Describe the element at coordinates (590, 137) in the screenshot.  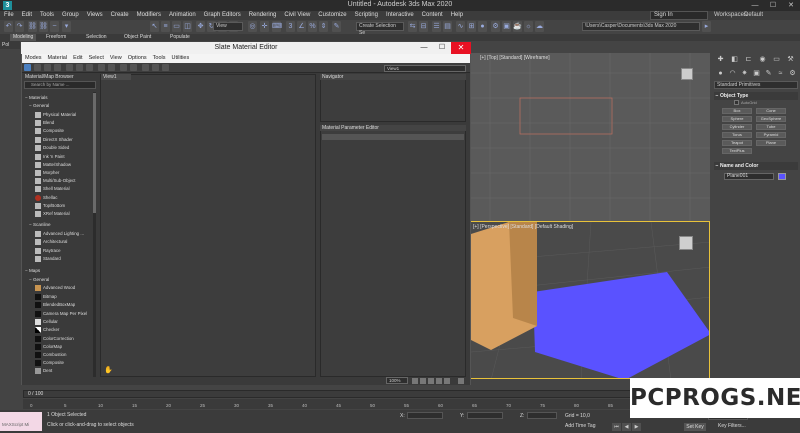
I see `viewport-top: [+] [Top] [Standard] [Wireframe]` at that location.